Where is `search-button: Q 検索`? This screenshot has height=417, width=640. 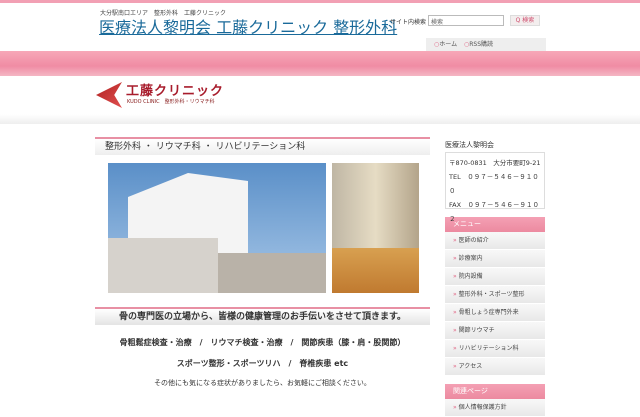 search-button: Q 検索 is located at coordinates (525, 20).